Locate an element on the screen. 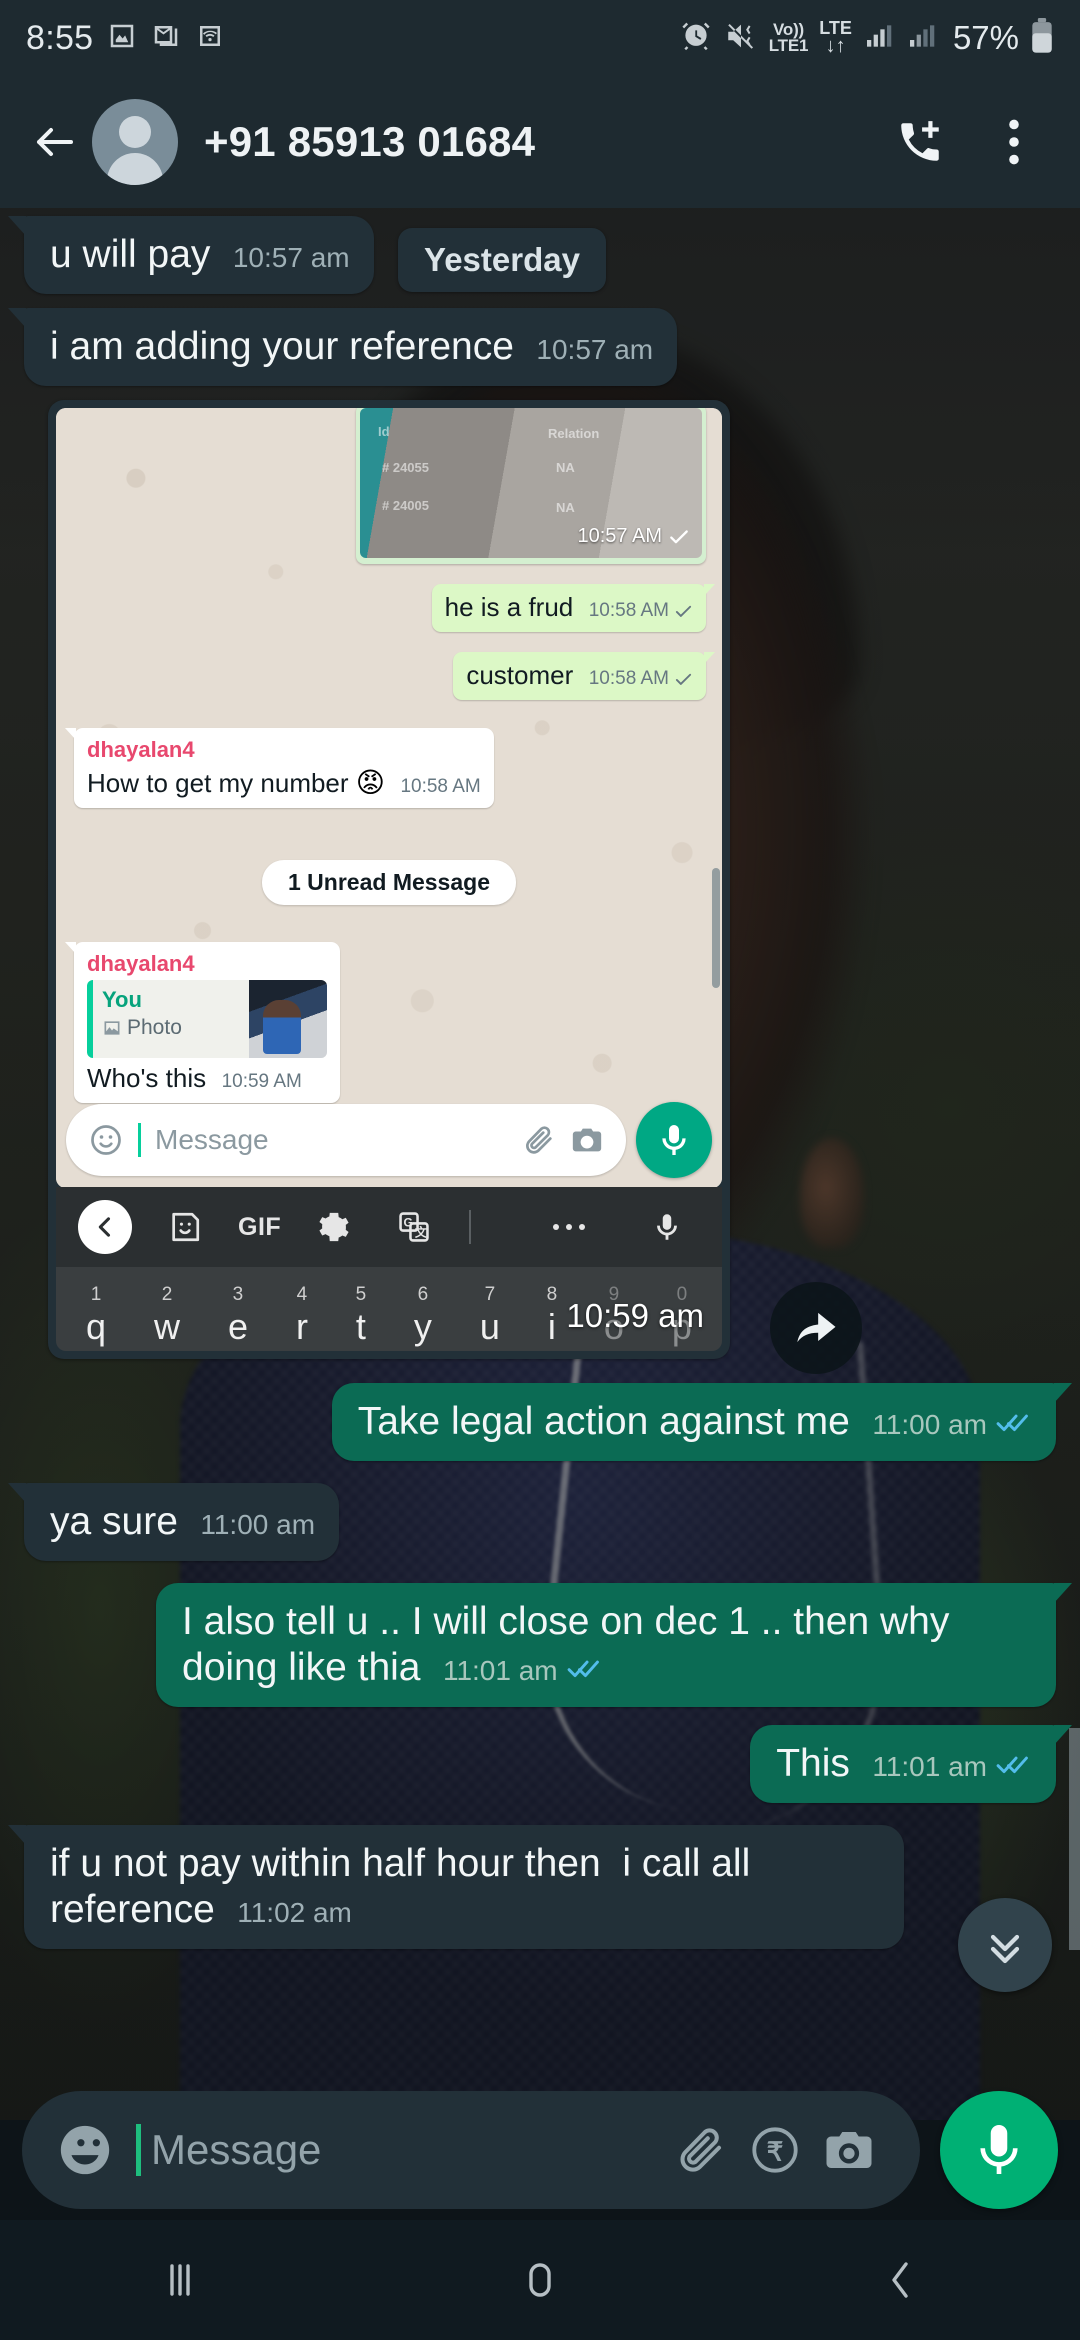 Image resolution: width=1080 pixels, height=2340 pixels. nested-photo-label: NA is located at coordinates (565, 468).